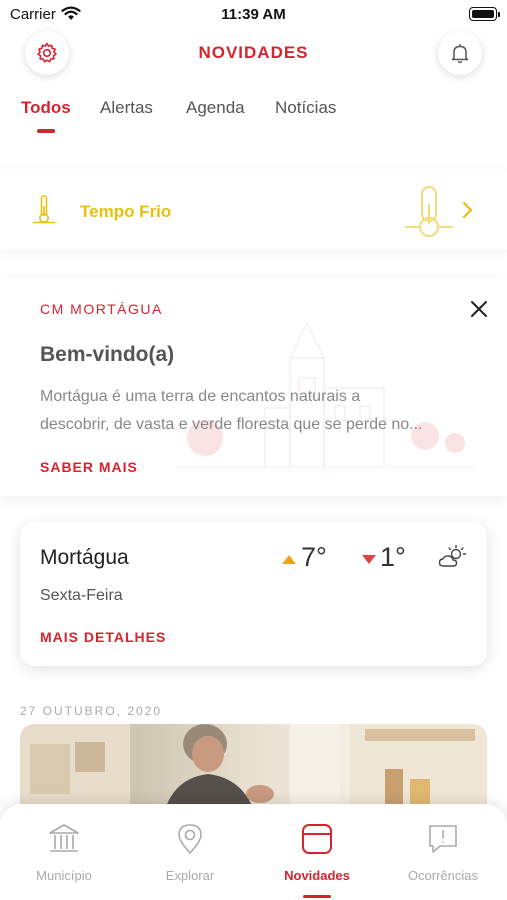 The height and width of the screenshot is (900, 507). What do you see at coordinates (107, 354) in the screenshot?
I see `welcome-title: Bem-vindo(a)` at bounding box center [107, 354].